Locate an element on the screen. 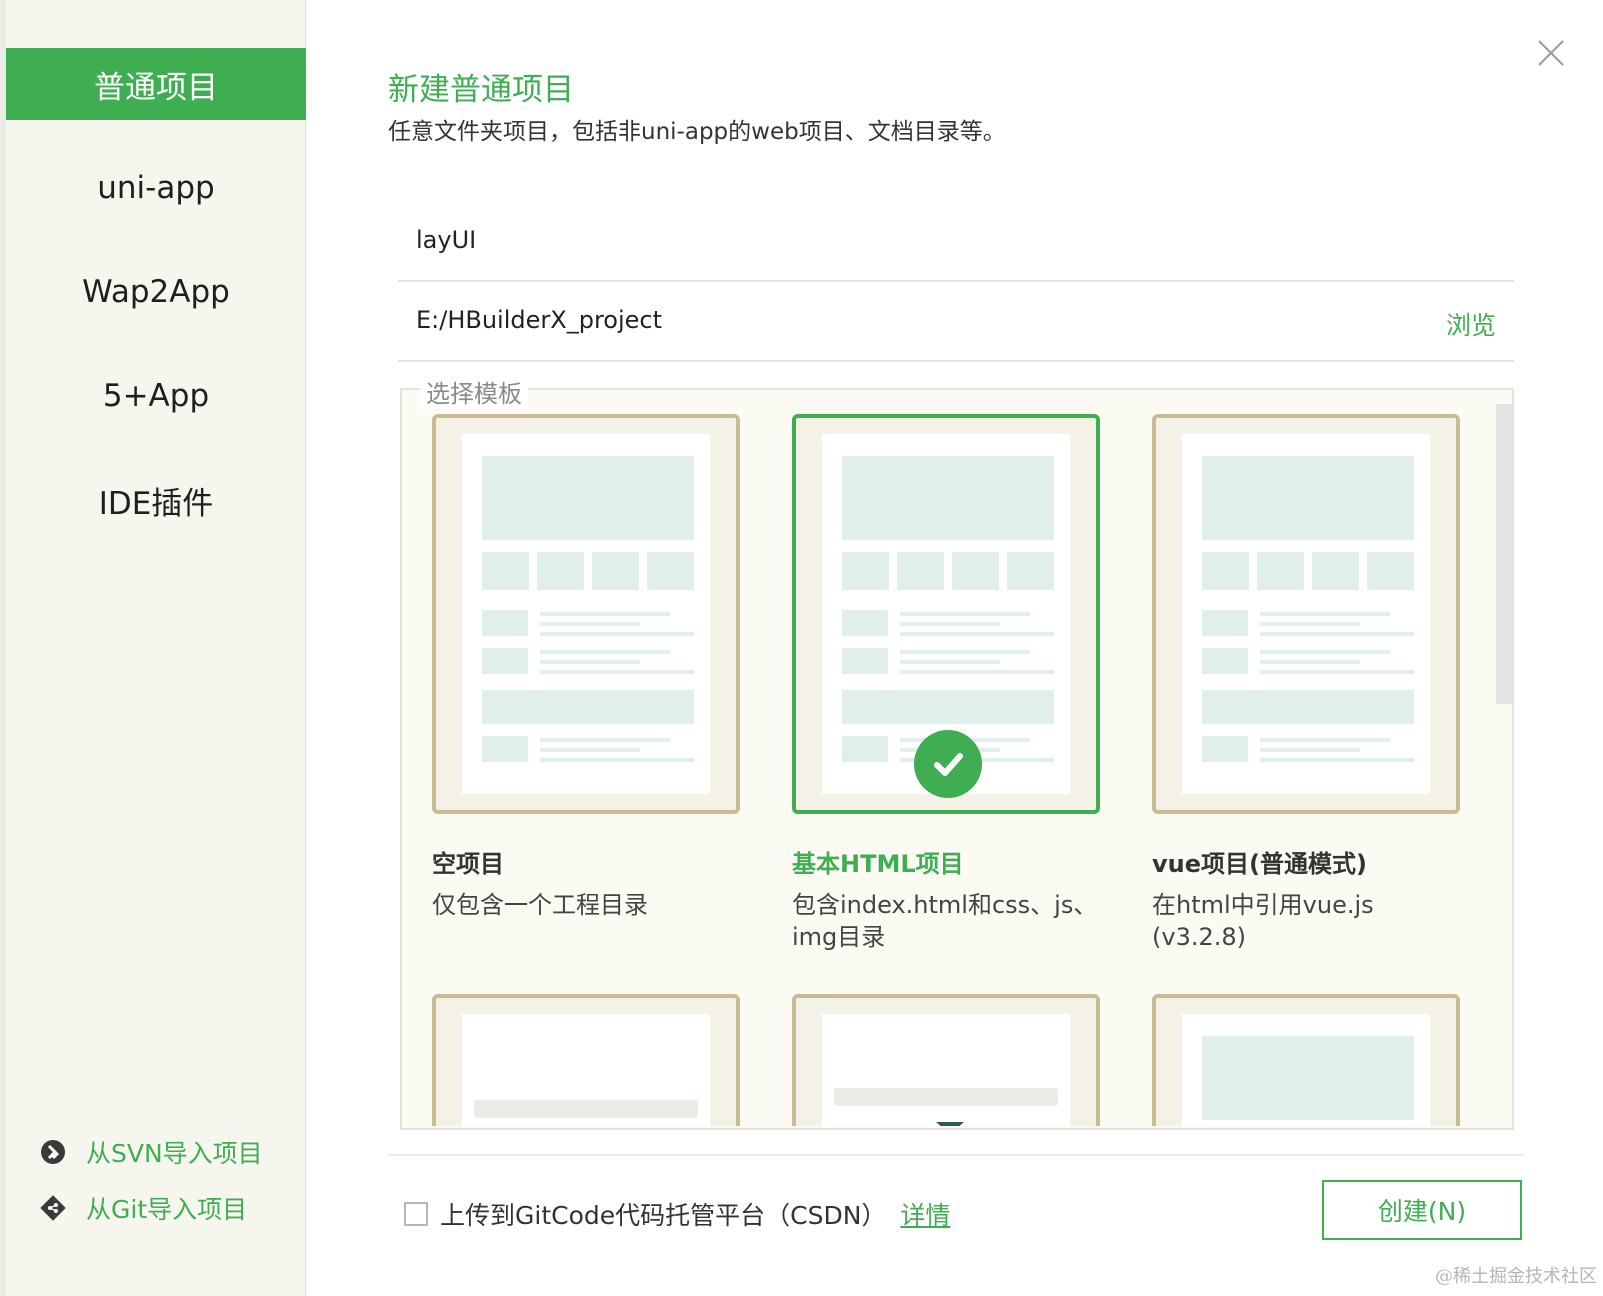 The height and width of the screenshot is (1296, 1603). template-card-vue: vue项目(普通模式) 在html中引用vue.js (v3.2.8) is located at coordinates (1306, 683).